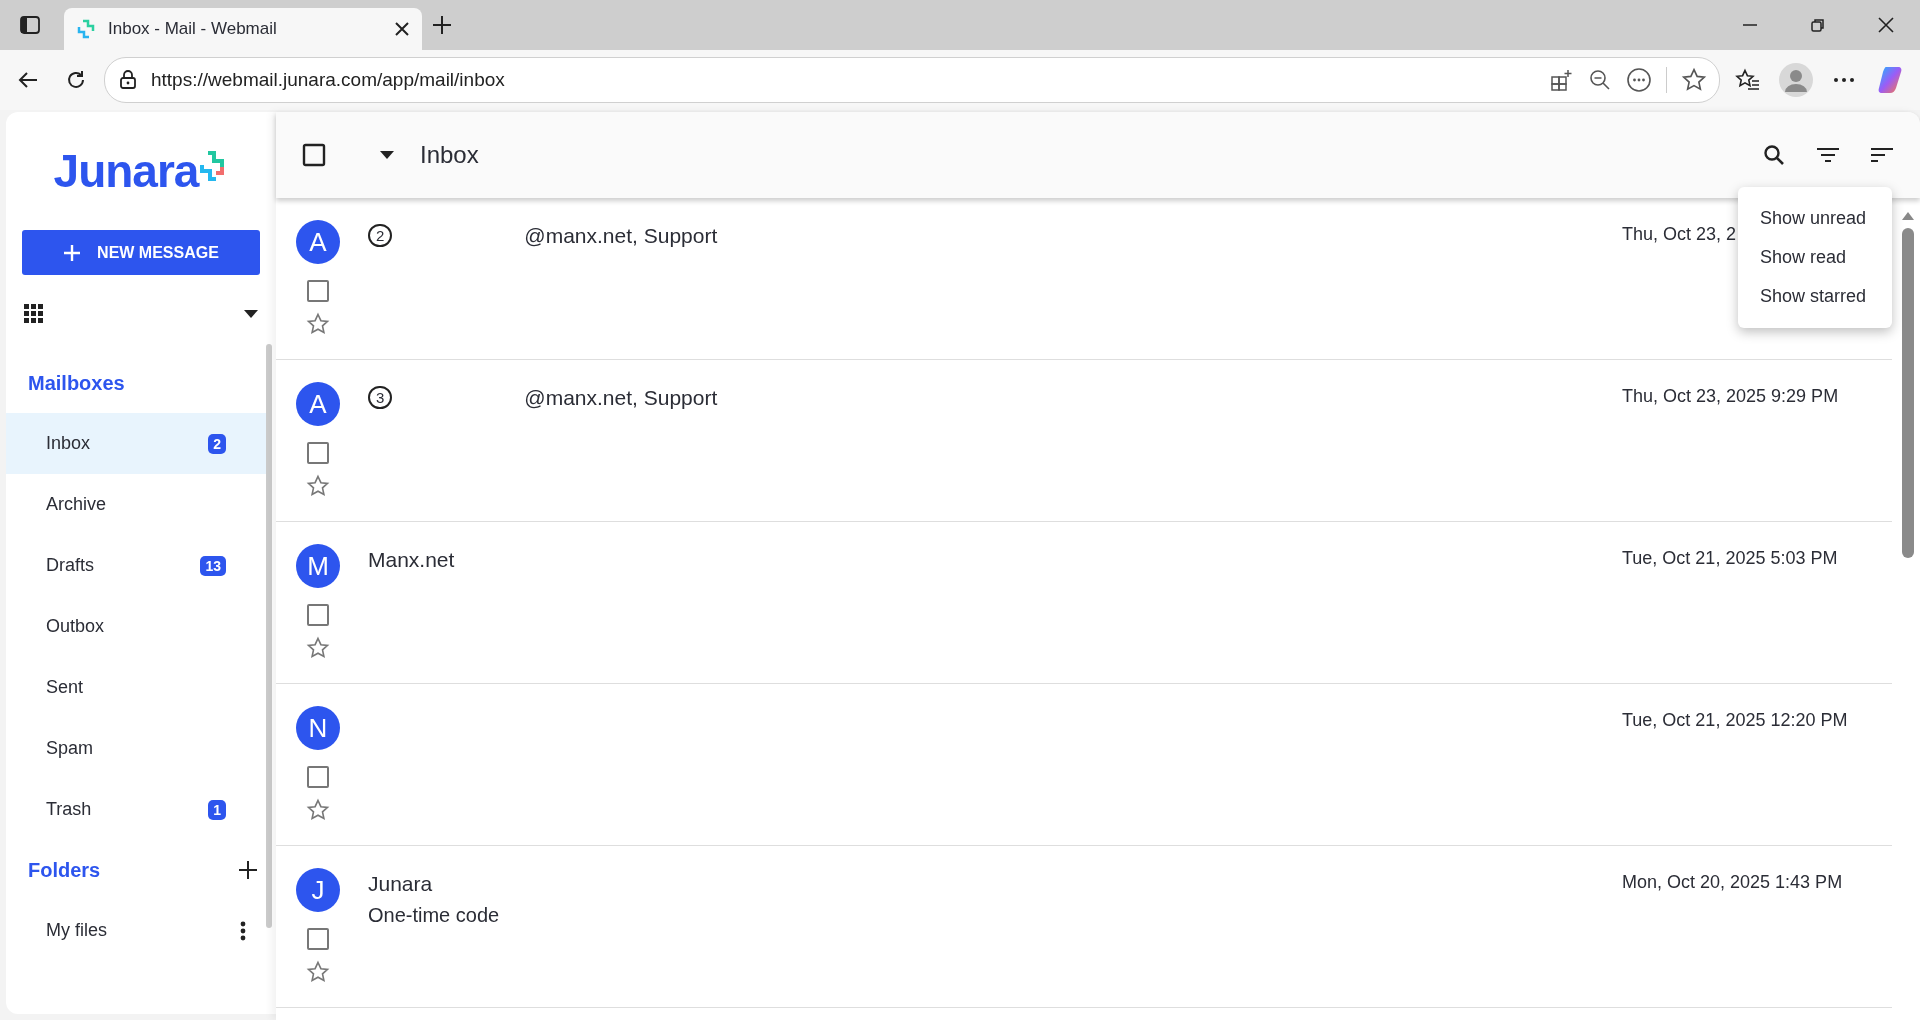 The width and height of the screenshot is (1920, 1020). What do you see at coordinates (213, 565) in the screenshot?
I see `unread-count: 13` at bounding box center [213, 565].